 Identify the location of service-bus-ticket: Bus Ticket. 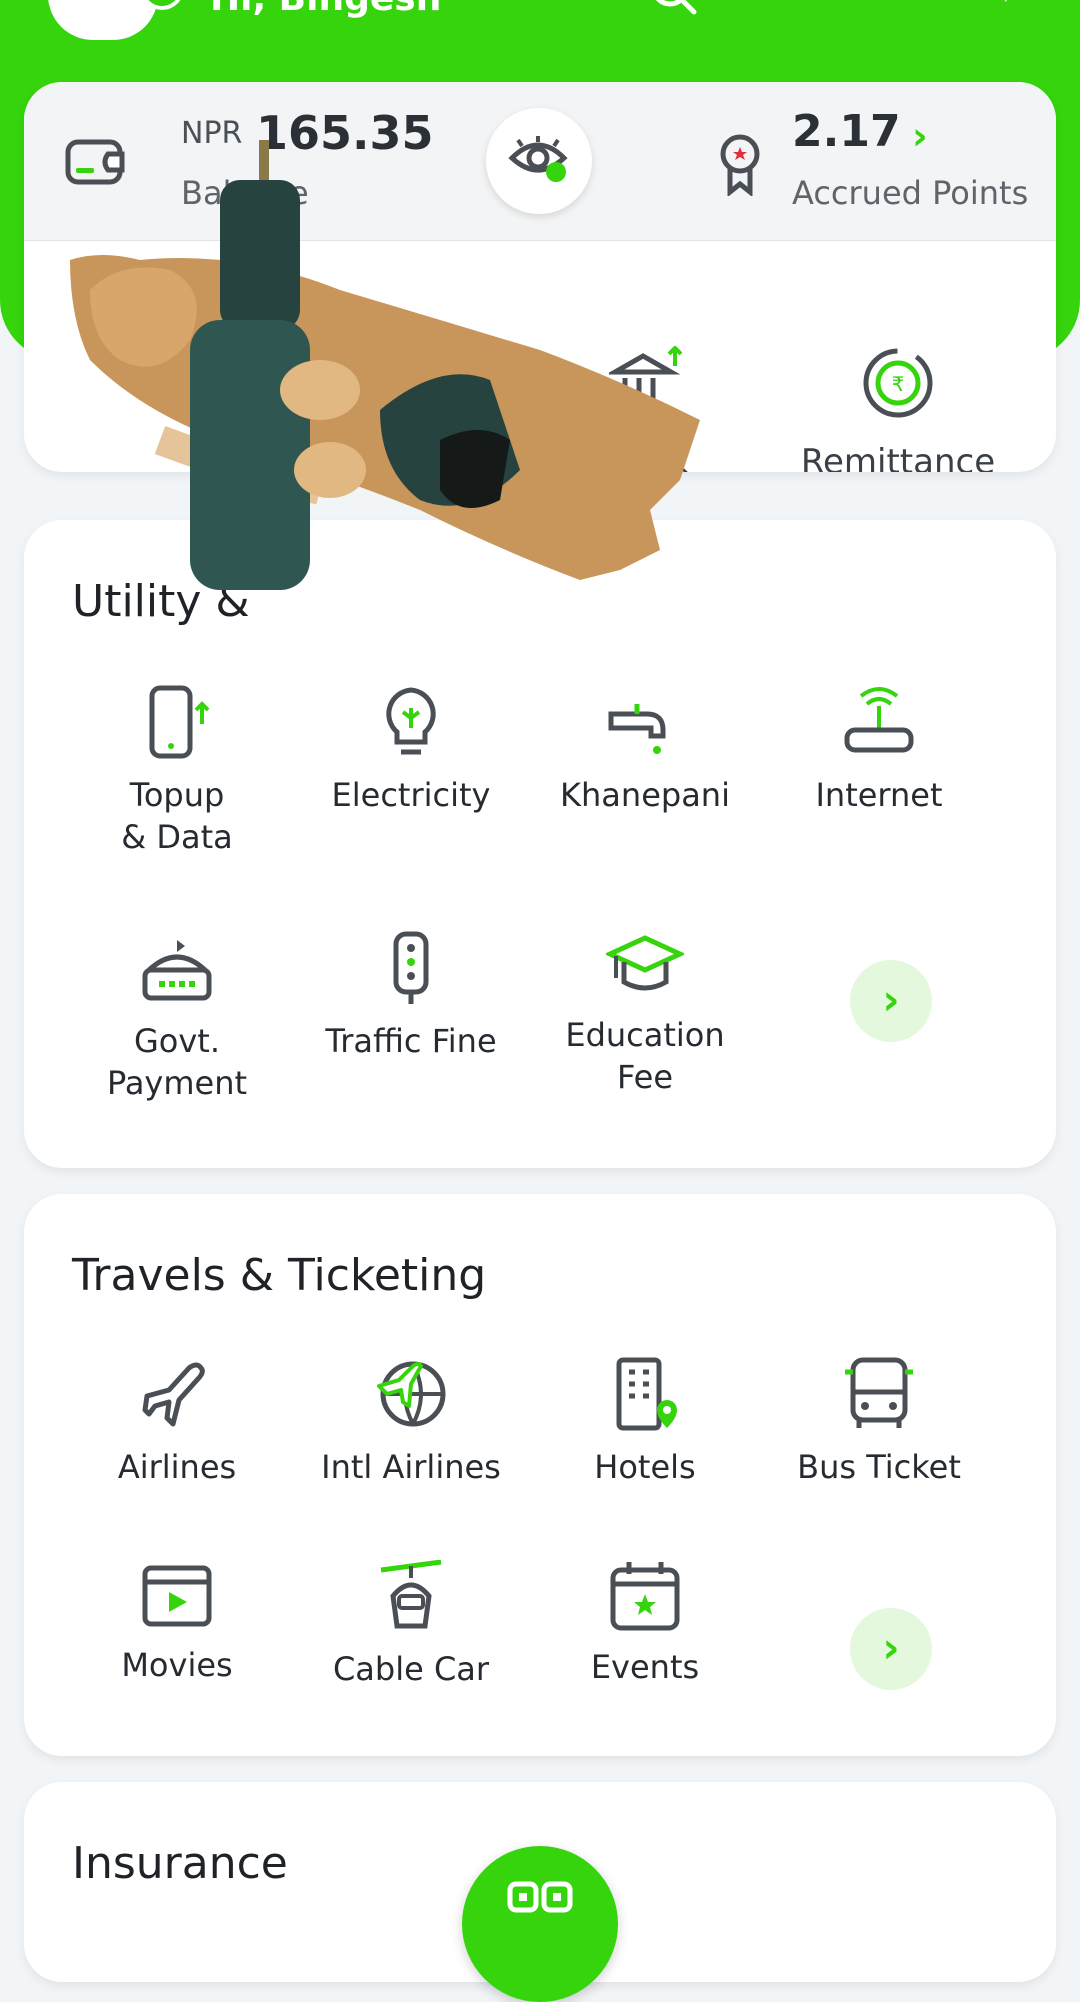
(879, 1422).